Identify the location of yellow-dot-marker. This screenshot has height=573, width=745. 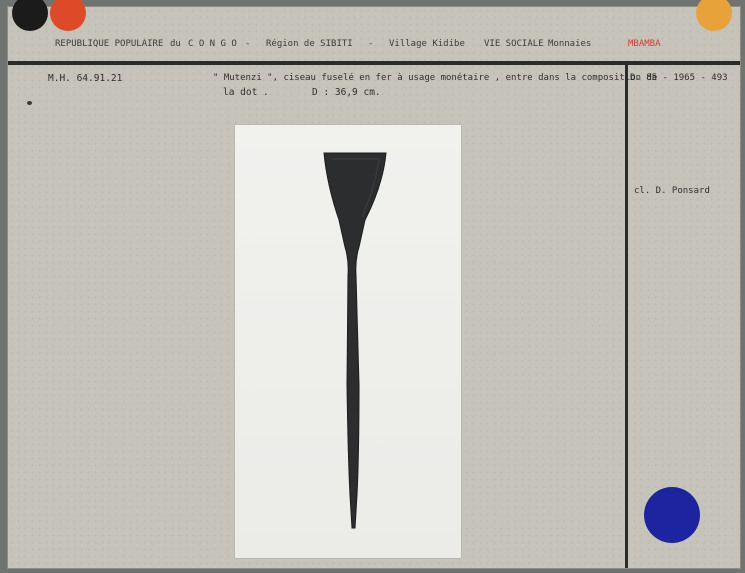
(714, 15).